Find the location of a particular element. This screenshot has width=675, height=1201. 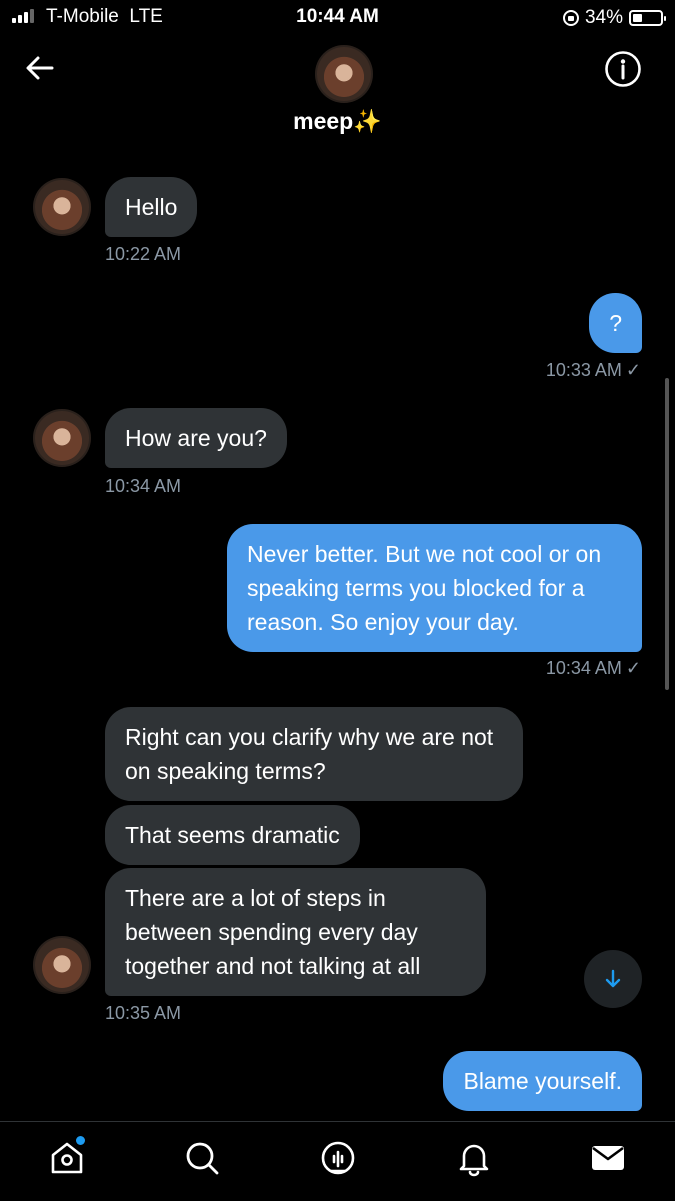

info-icon is located at coordinates (623, 69).